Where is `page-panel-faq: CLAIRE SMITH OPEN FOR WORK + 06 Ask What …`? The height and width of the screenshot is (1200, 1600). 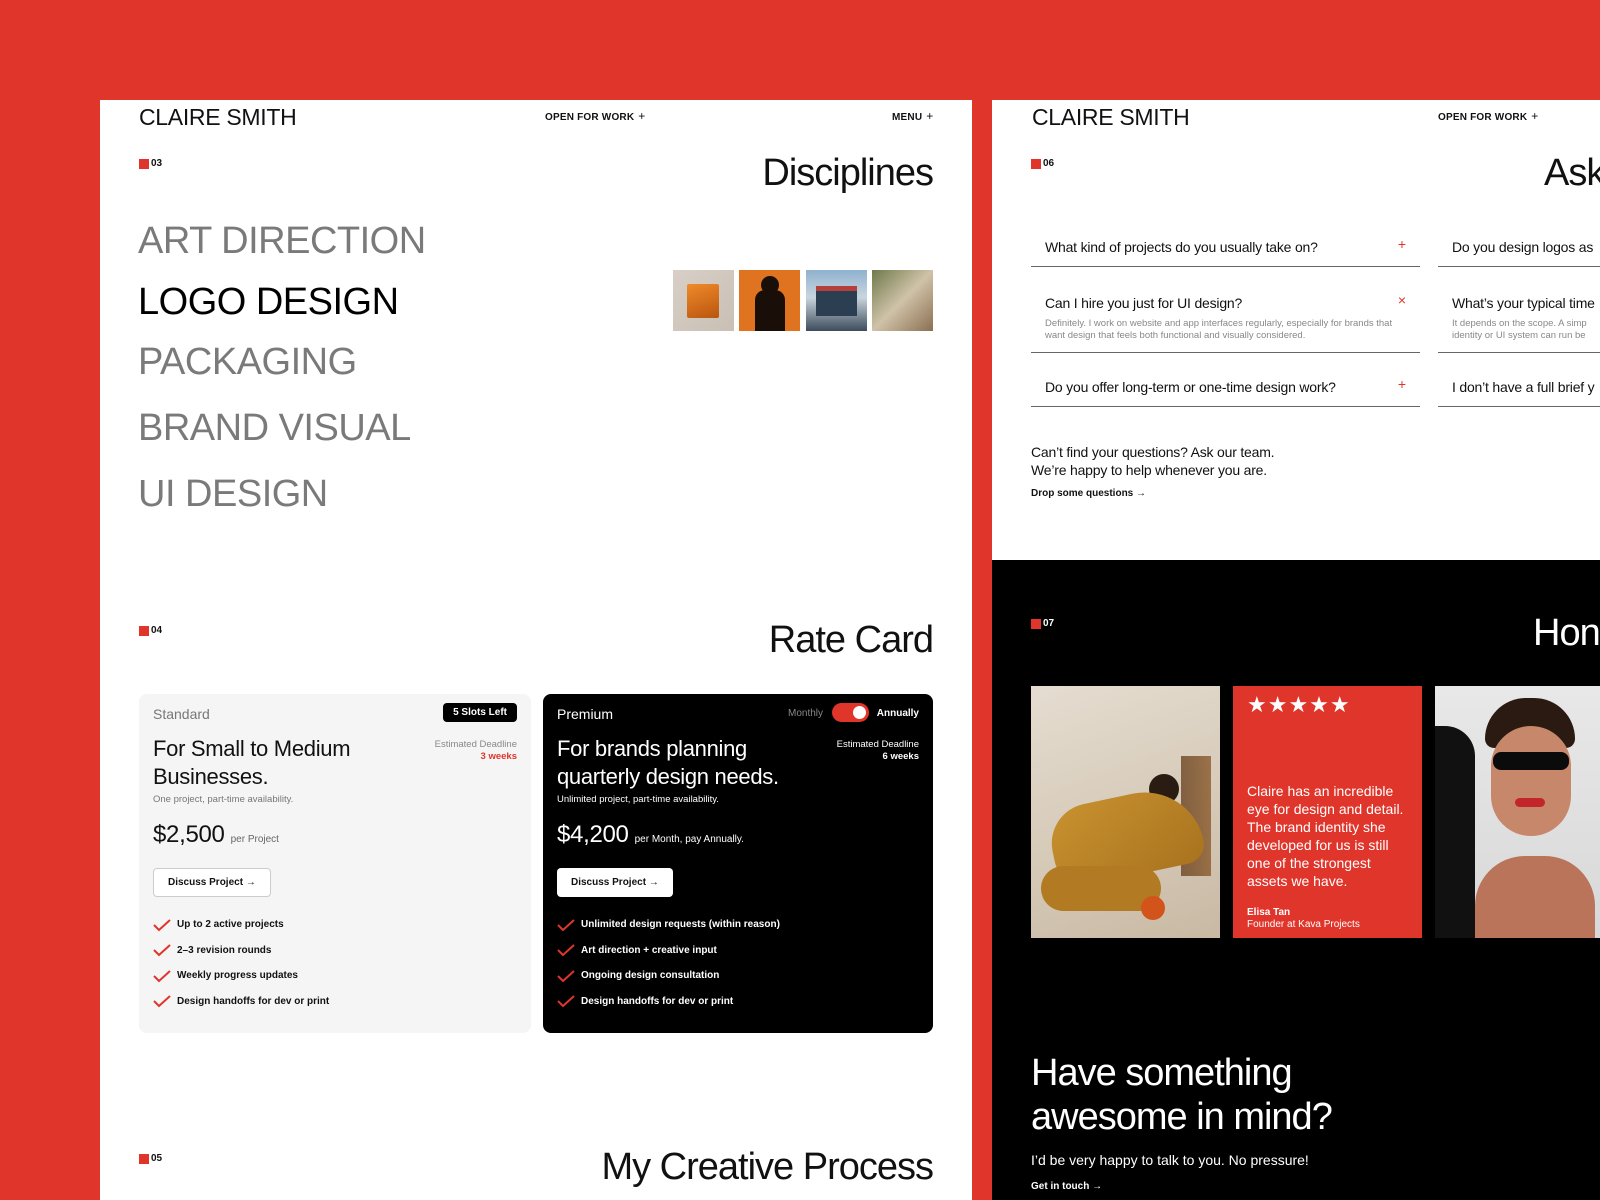
page-panel-faq: CLAIRE SMITH OPEN FOR WORK + 06 Ask What … is located at coordinates (1296, 330).